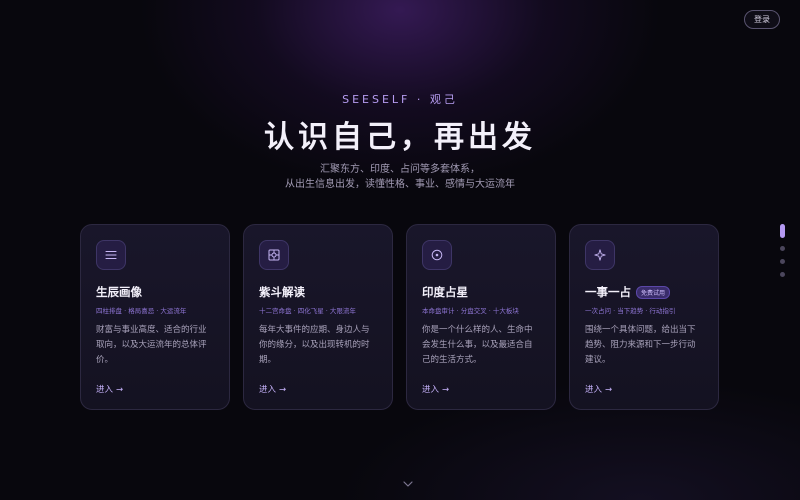 The width and height of the screenshot is (800, 500). I want to click on card-tags: 四柱排盘 · 格局喜忌 · 大运流年, so click(141, 311).